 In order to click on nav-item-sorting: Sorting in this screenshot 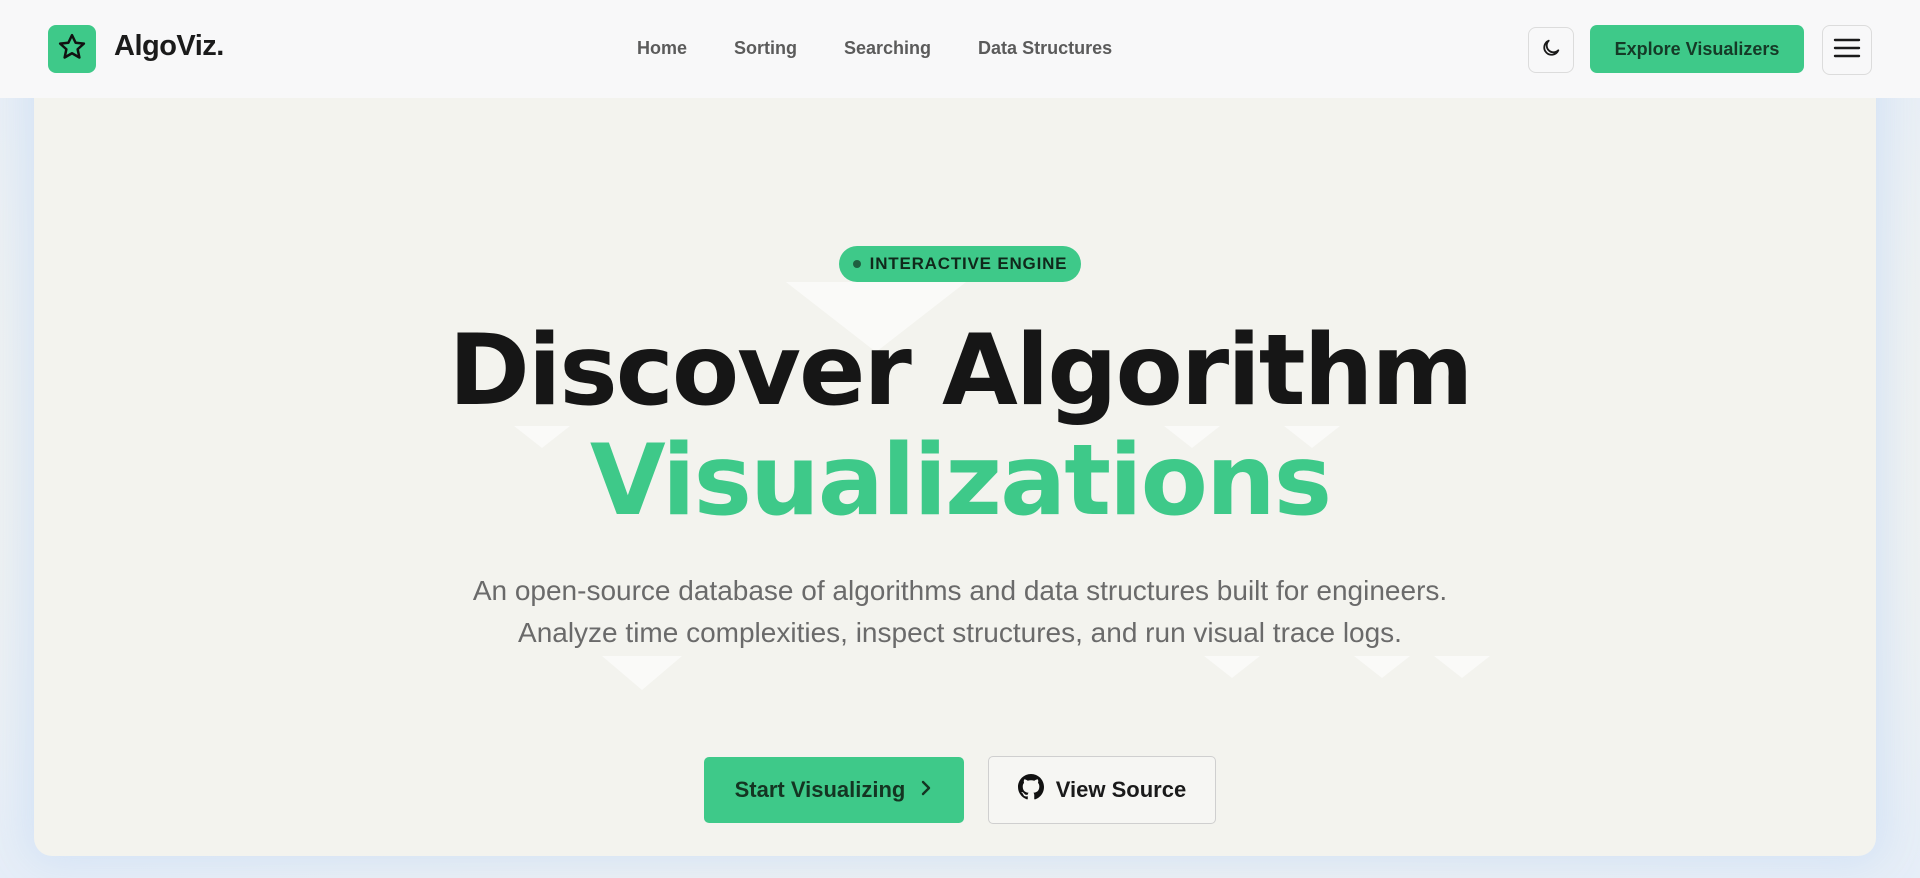, I will do `click(765, 48)`.